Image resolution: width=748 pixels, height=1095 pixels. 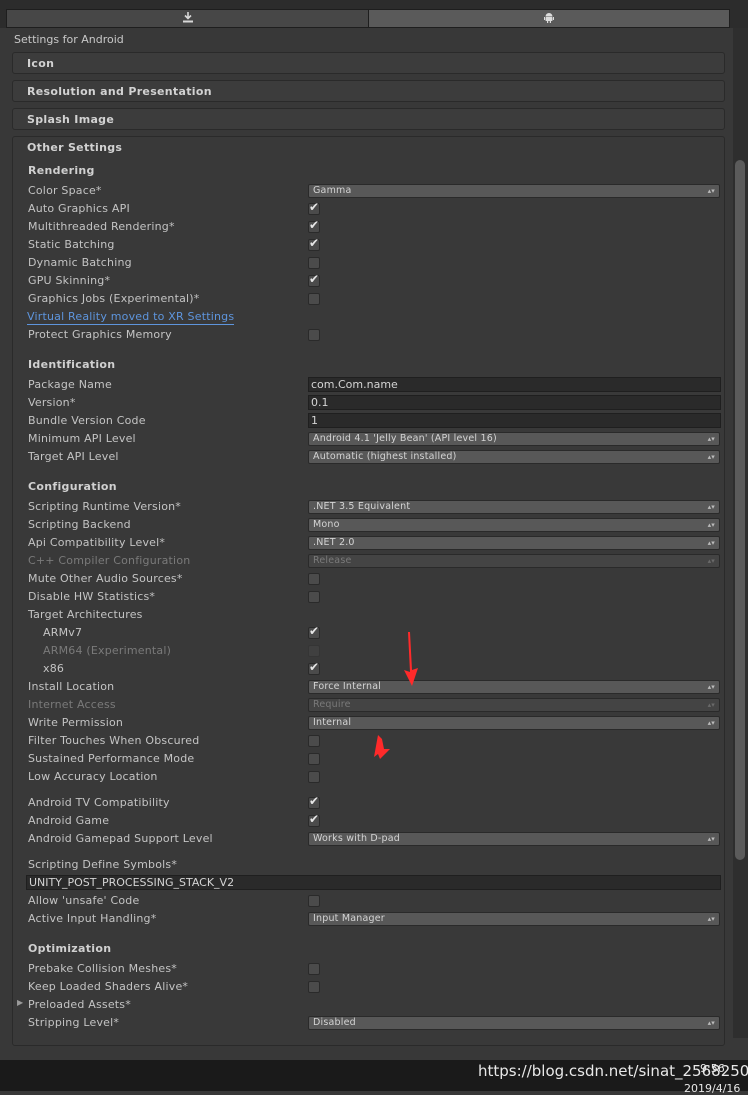 What do you see at coordinates (514, 420) in the screenshot?
I see `bundle-version-code-field: 1` at bounding box center [514, 420].